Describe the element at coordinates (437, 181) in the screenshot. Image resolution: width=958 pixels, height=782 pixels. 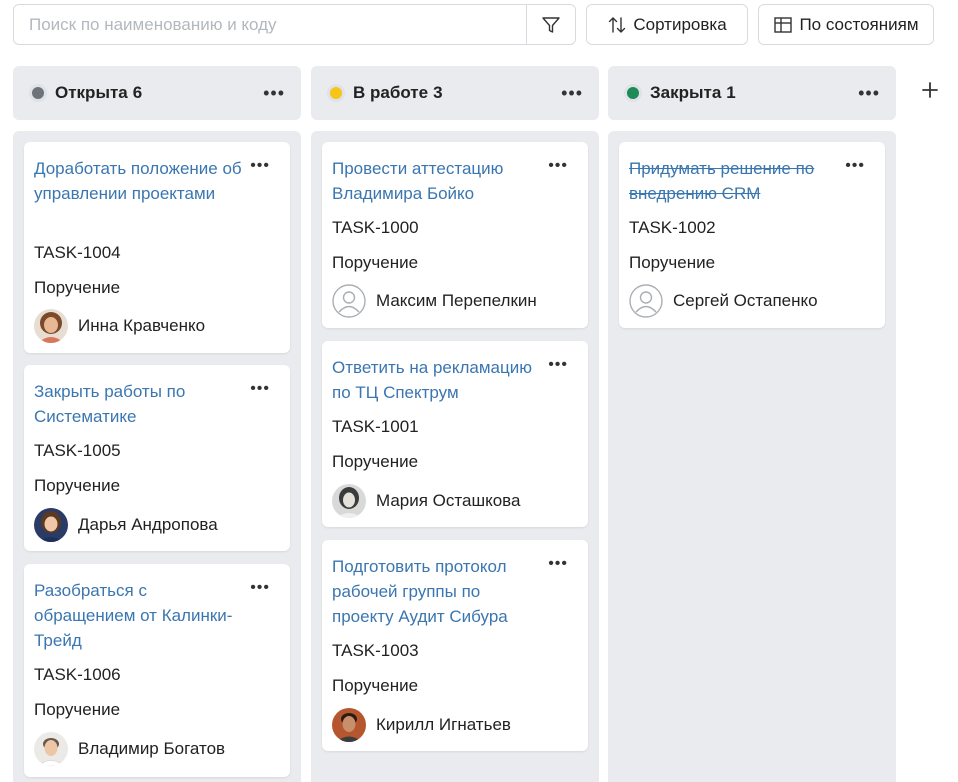
I see `task-title-link: Провести аттестацию Владимира Бойко` at that location.